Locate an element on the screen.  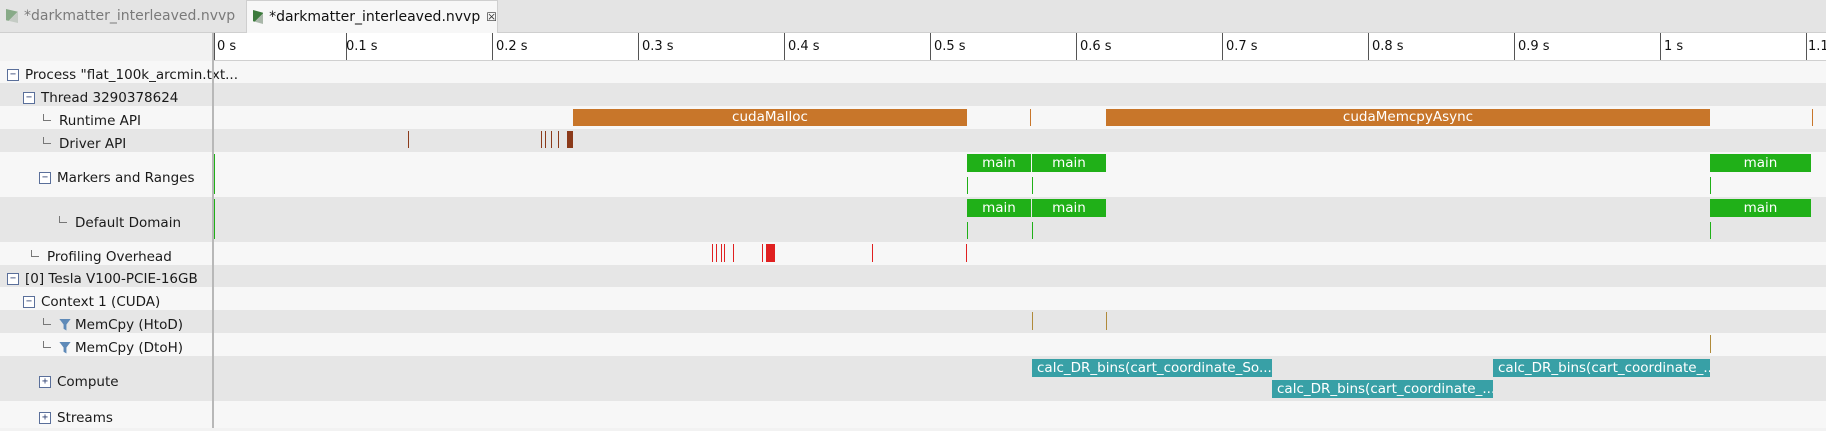
tick-label: 0.1 s is located at coordinates (362, 46).